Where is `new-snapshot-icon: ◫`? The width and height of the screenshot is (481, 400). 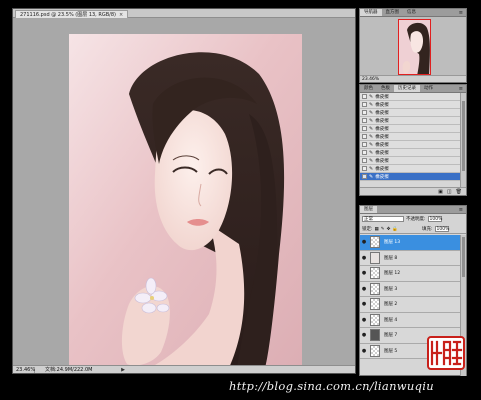 new-snapshot-icon: ◫ is located at coordinates (449, 191).